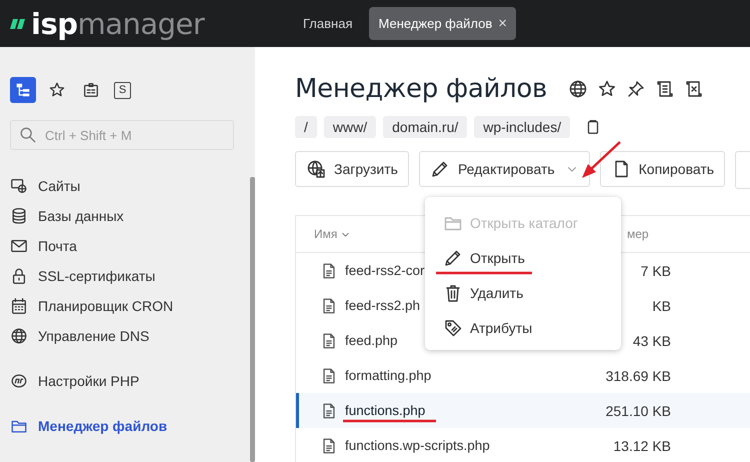 This screenshot has width=750, height=462. What do you see at coordinates (642, 446) in the screenshot?
I see `file-size: 13.12 KB` at bounding box center [642, 446].